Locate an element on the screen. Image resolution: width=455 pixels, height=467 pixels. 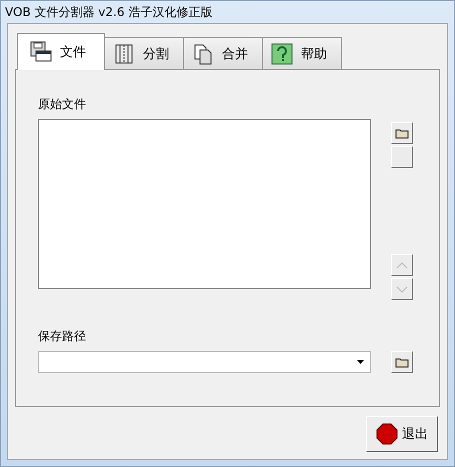
split-pages-icon is located at coordinates (124, 53).